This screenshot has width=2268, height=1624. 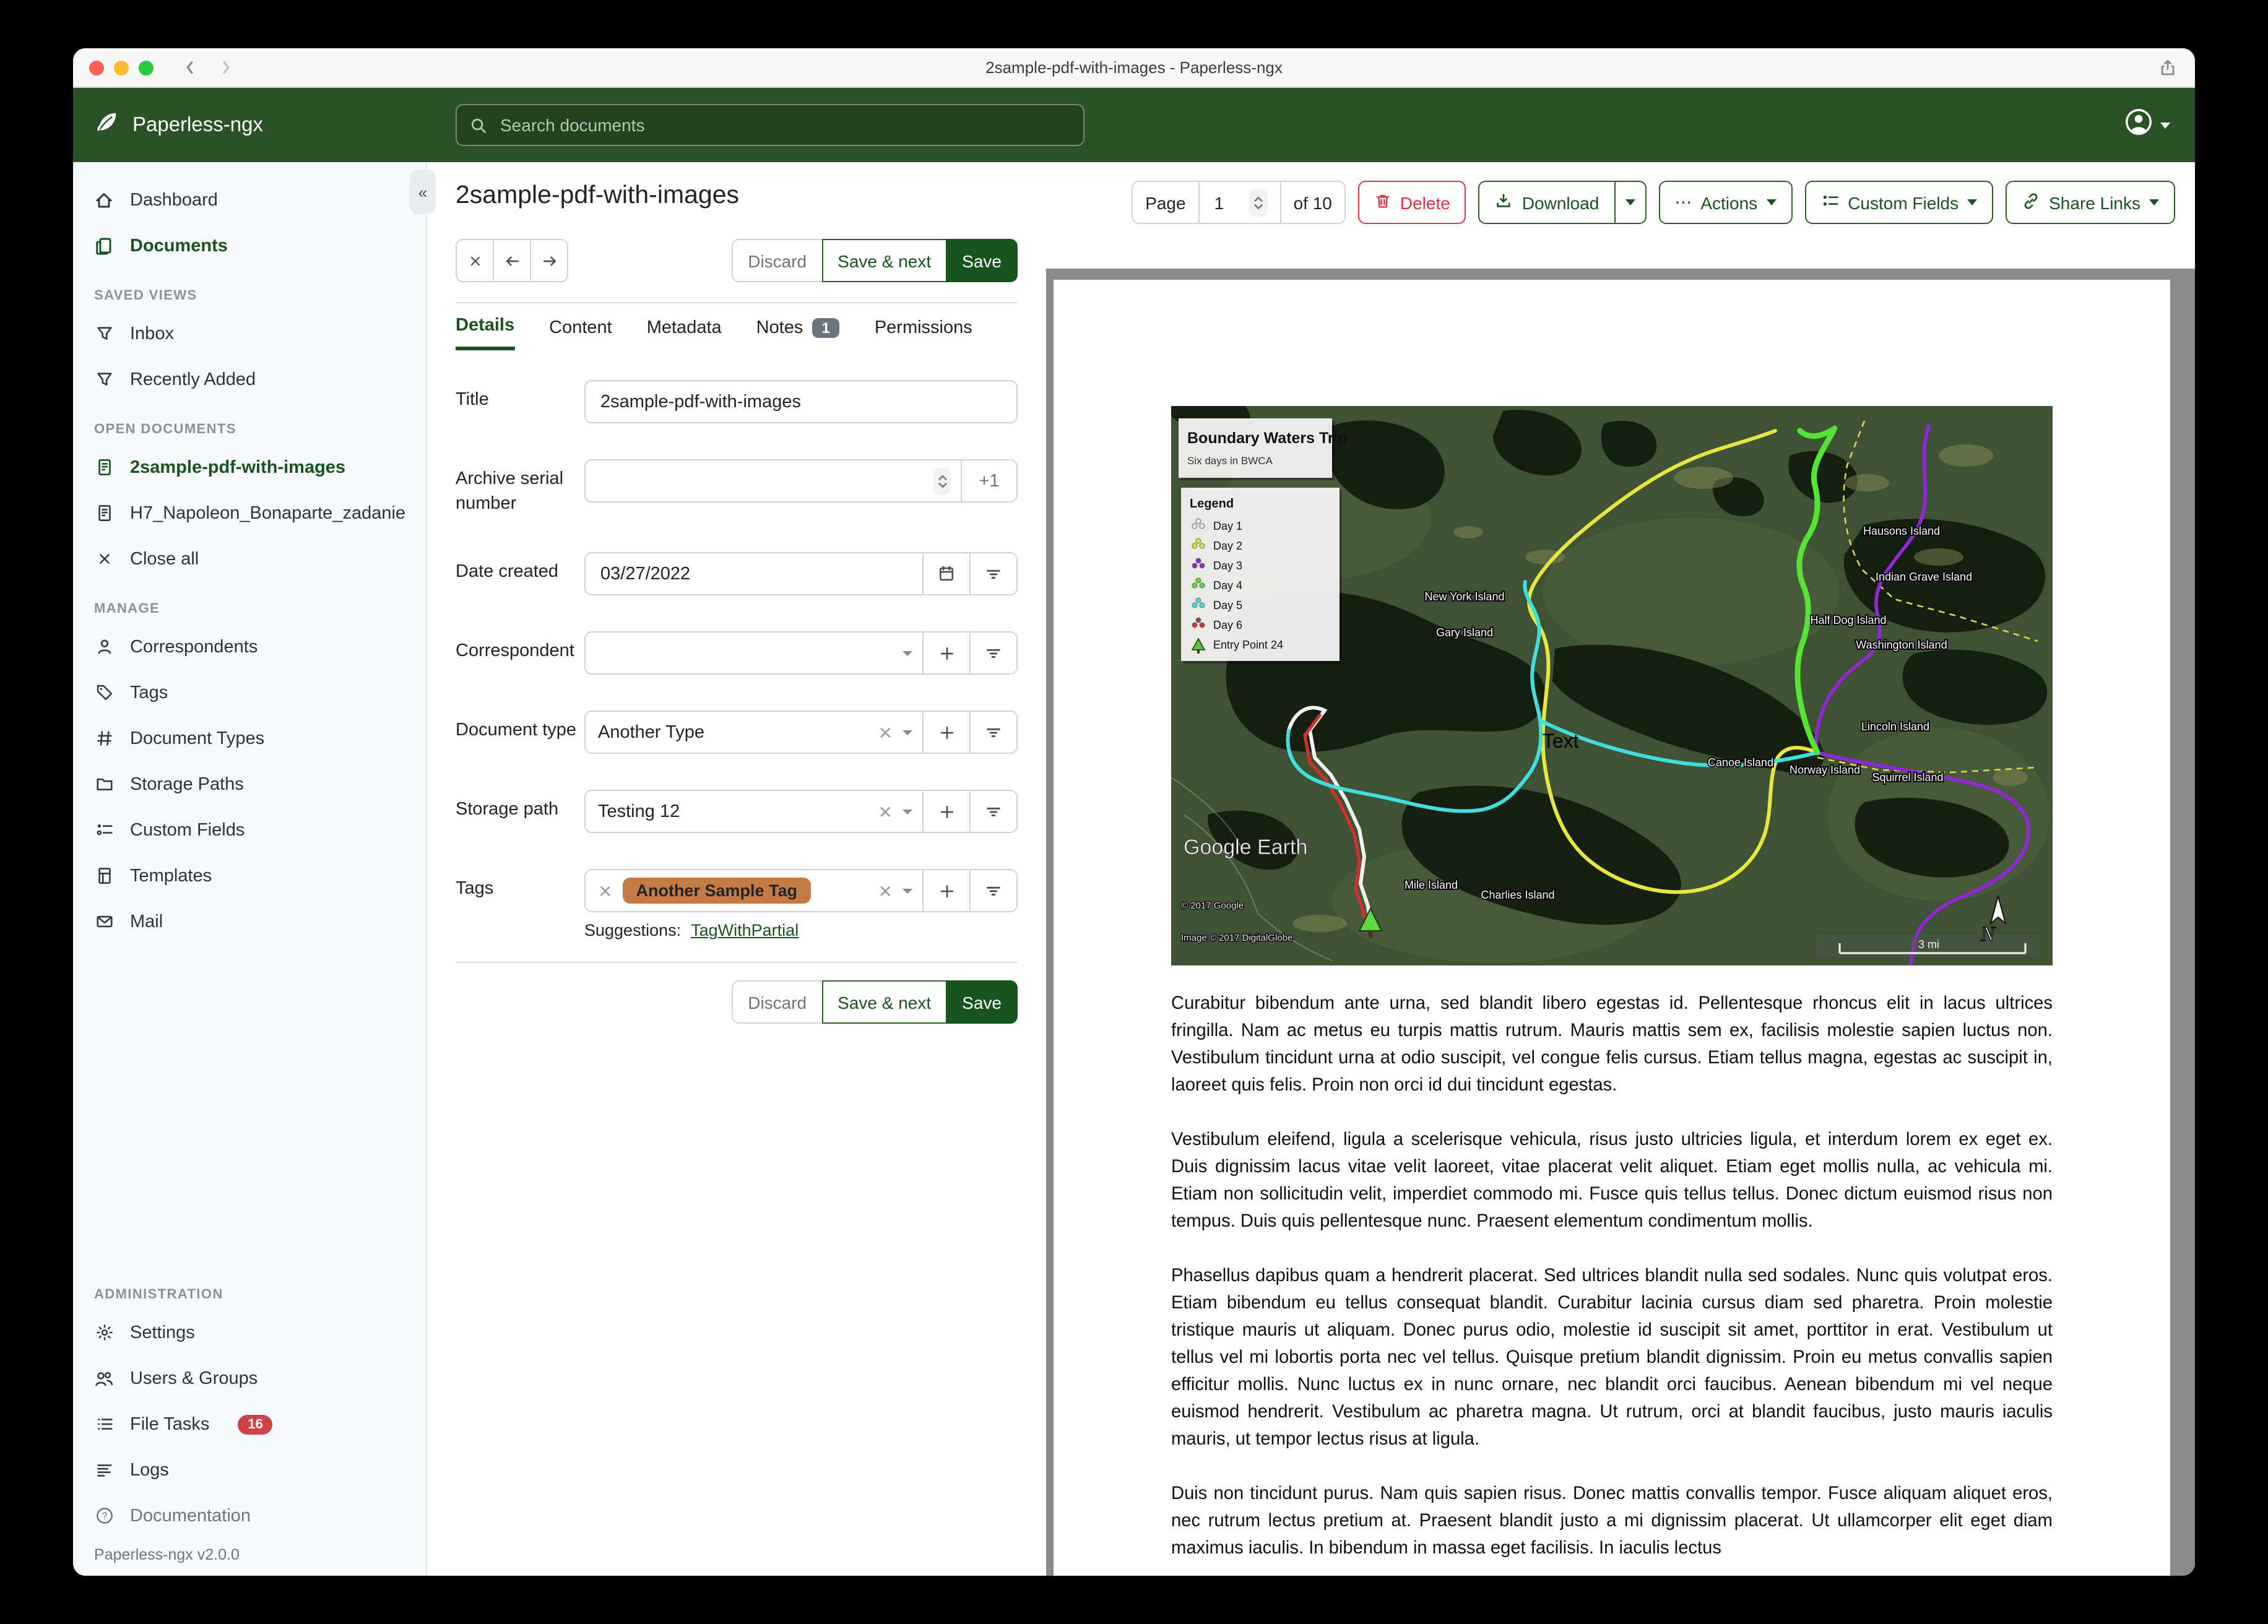 What do you see at coordinates (923, 333) in the screenshot?
I see `tab-permissions: Permissions` at bounding box center [923, 333].